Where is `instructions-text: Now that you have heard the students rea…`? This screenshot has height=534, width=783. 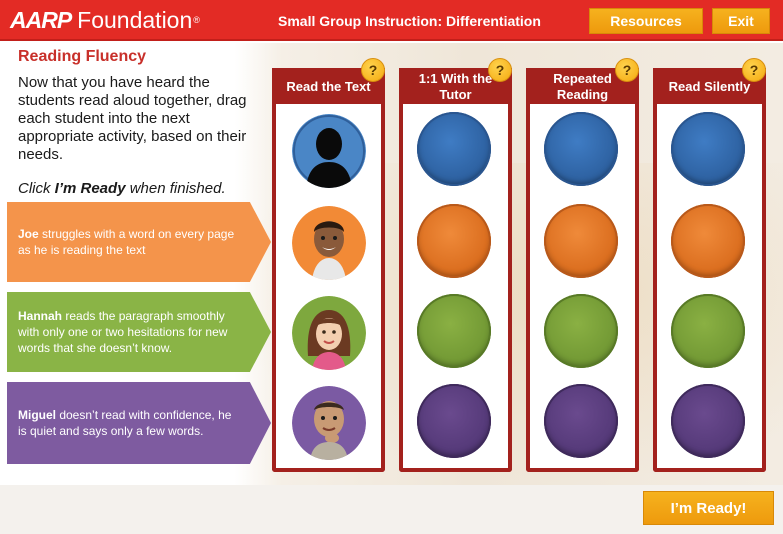
instructions-text: Now that you have heard the students rea… is located at coordinates (132, 118).